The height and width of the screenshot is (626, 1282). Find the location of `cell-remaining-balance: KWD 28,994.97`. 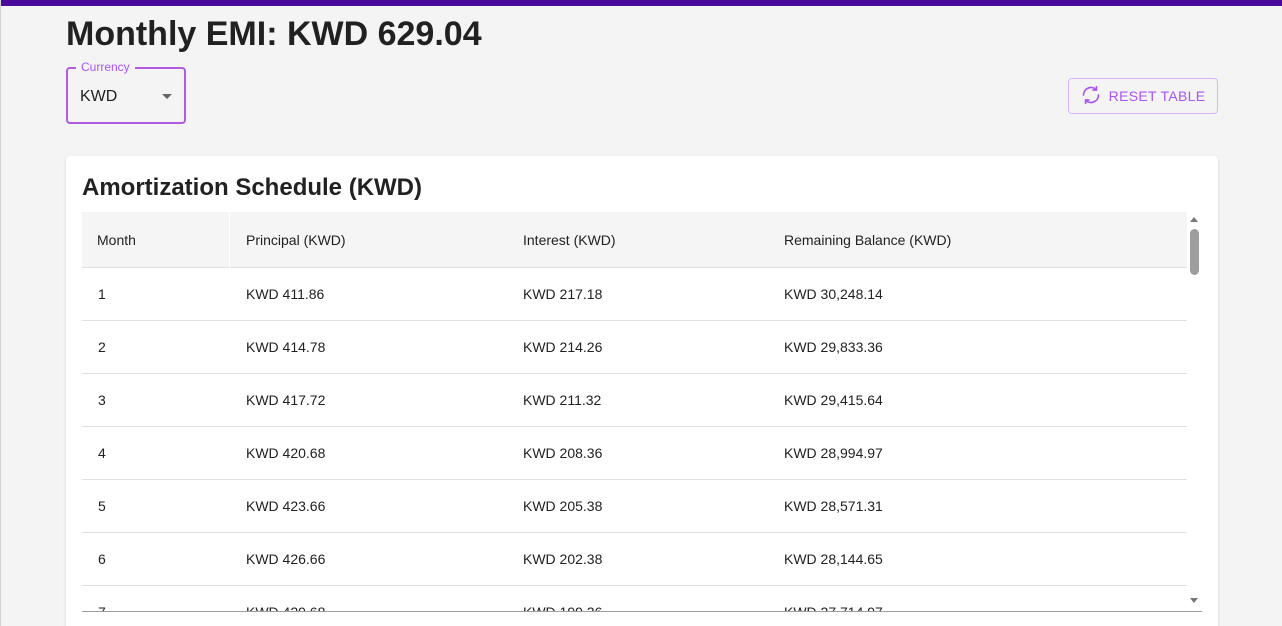

cell-remaining-balance: KWD 28,994.97 is located at coordinates (833, 453).